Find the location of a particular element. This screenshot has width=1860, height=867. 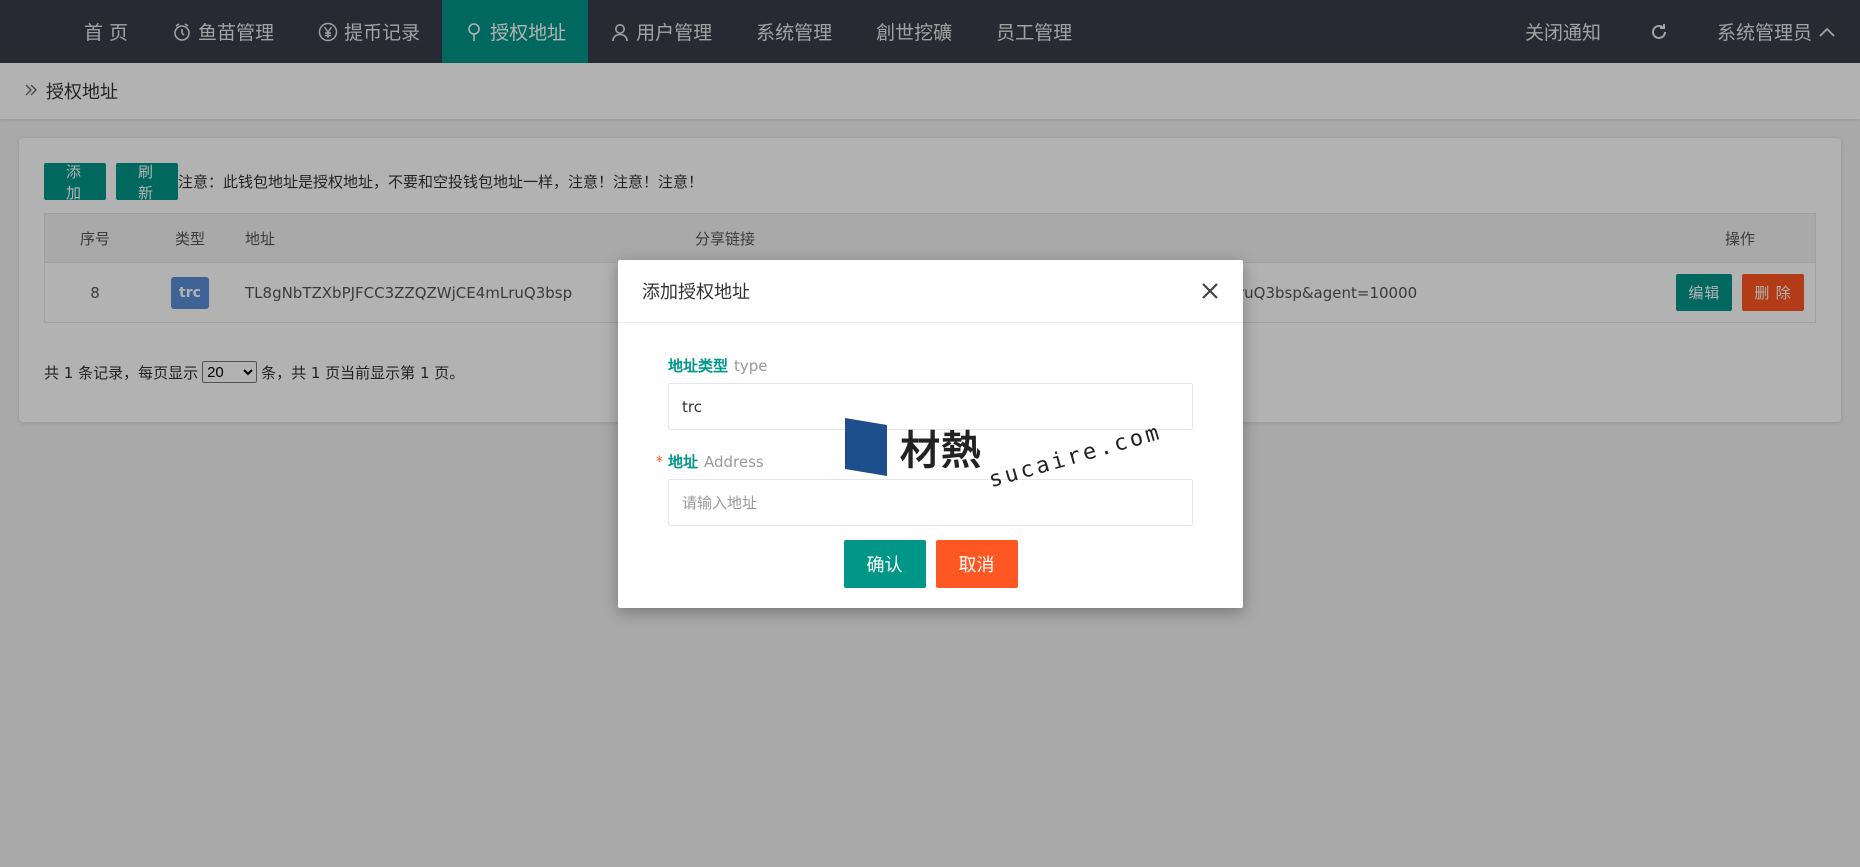

close-icon is located at coordinates (1210, 291).